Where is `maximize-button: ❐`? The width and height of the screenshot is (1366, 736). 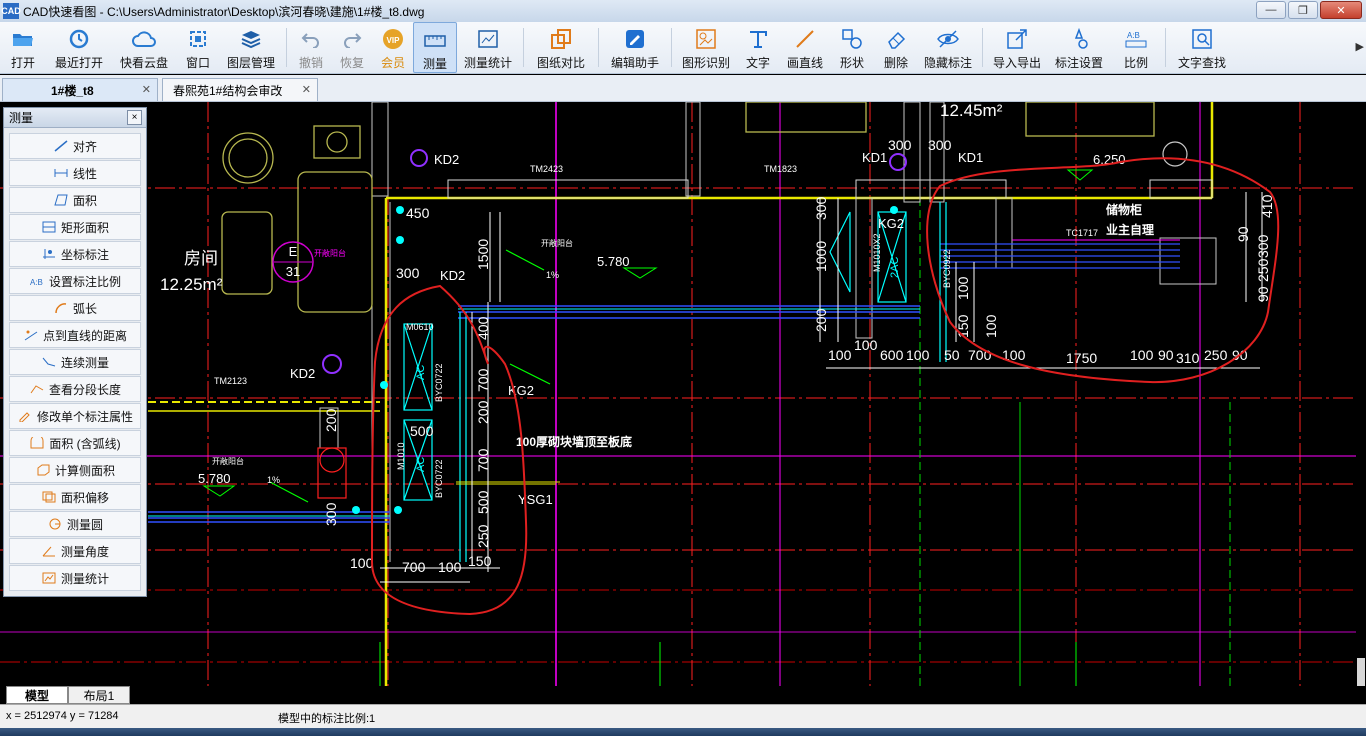
maximize-button: ❐ is located at coordinates (1303, 10).